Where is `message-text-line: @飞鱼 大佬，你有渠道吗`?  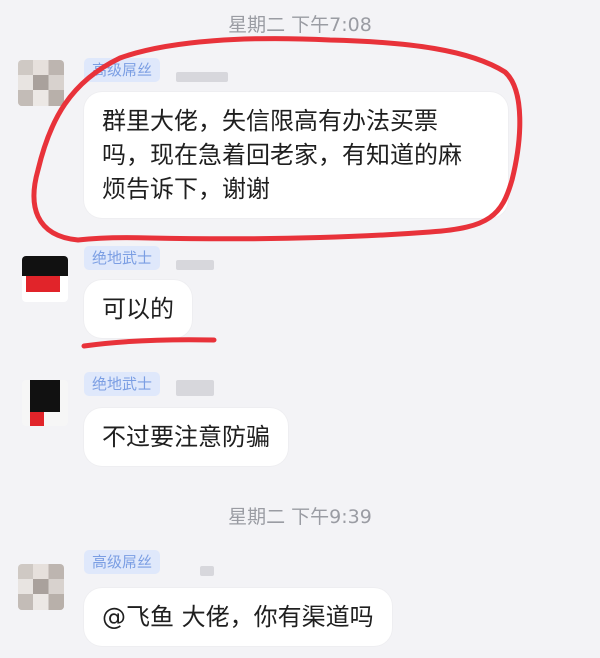
message-text-line: @飞鱼 大佬，你有渠道吗 is located at coordinates (238, 617).